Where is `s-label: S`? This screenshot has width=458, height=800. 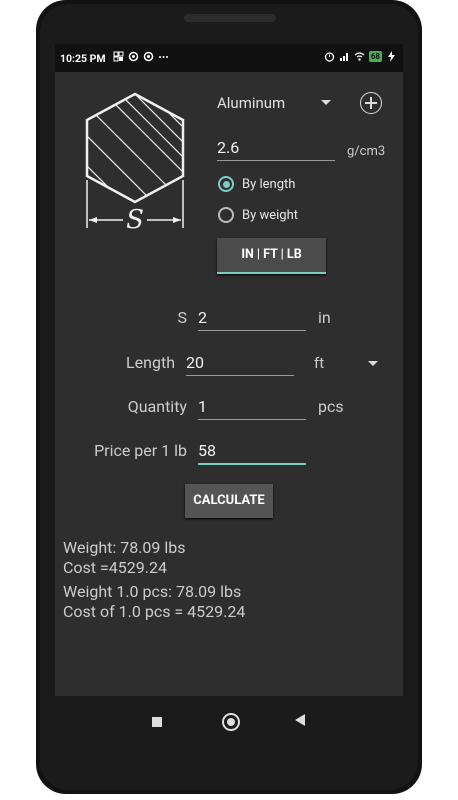 s-label: S is located at coordinates (182, 317).